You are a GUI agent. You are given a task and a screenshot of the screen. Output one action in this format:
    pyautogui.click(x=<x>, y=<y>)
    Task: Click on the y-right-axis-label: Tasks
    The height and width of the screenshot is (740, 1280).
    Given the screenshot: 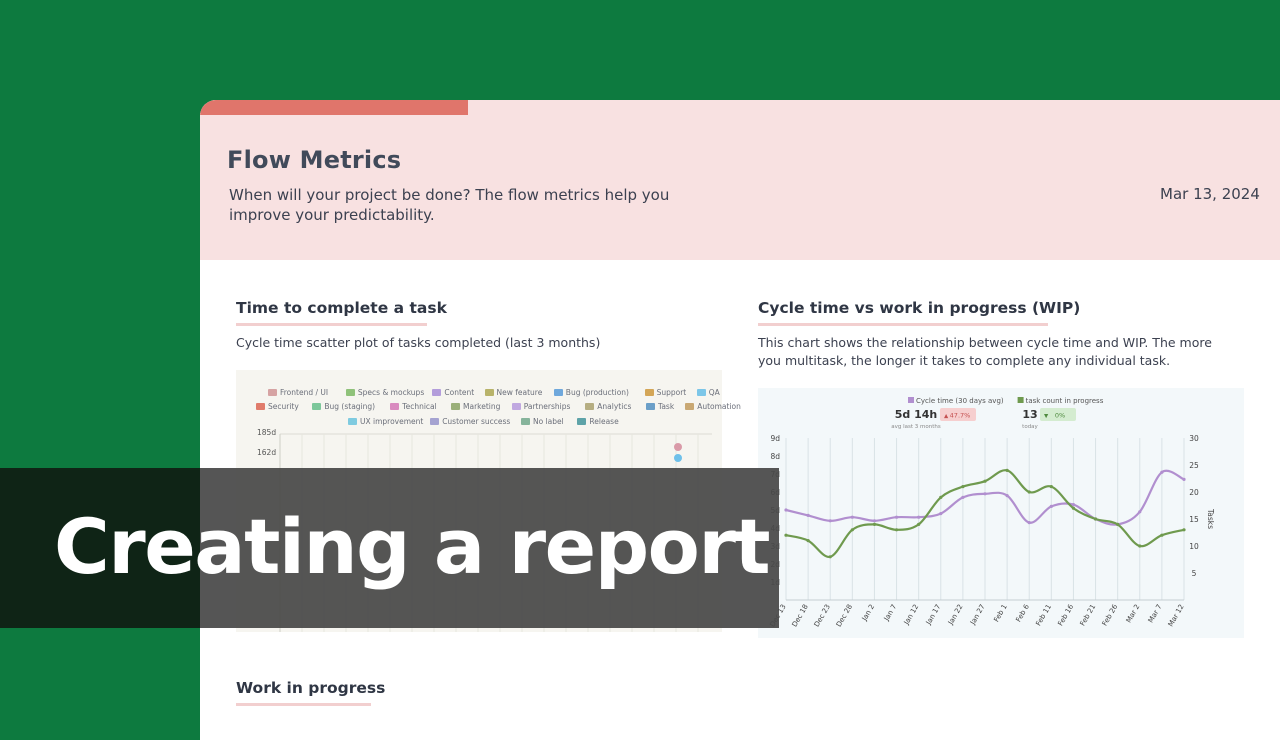 What is the action you would take?
    pyautogui.click(x=1210, y=518)
    